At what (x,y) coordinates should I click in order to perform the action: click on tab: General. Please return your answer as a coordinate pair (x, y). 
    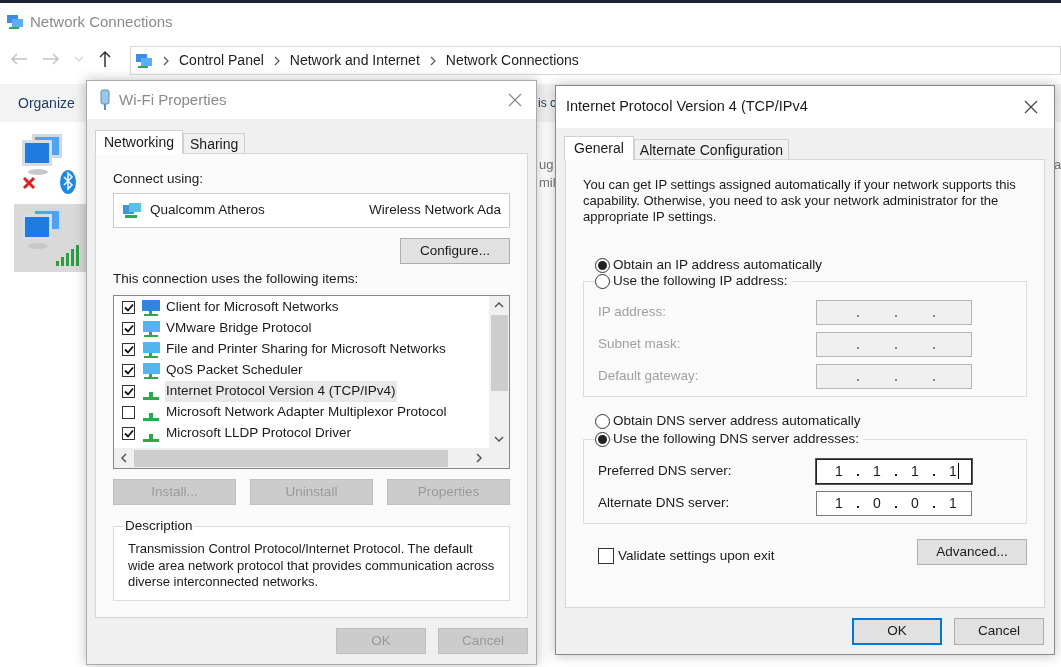
    Looking at the image, I should click on (599, 148).